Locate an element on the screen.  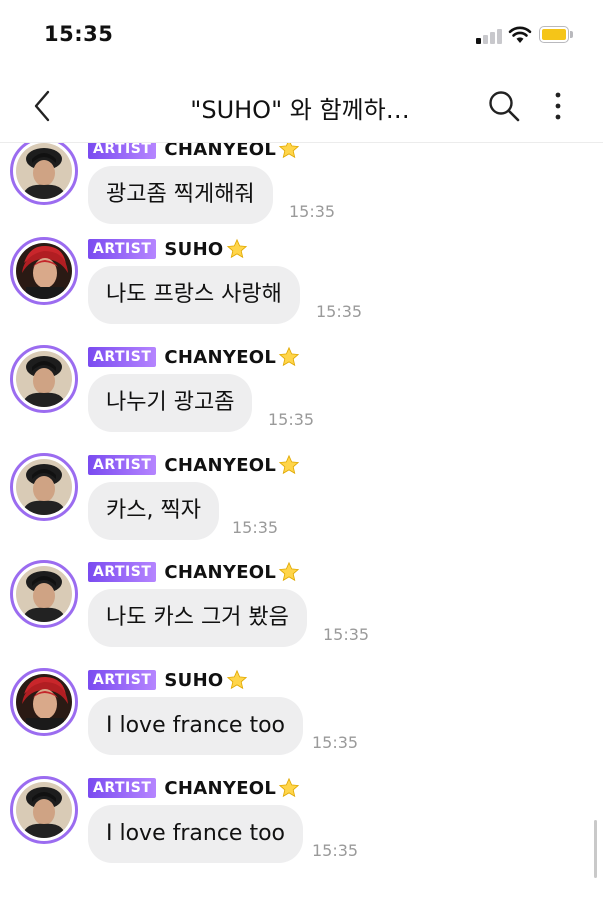
message-bubble: 나누기 광고좀 is located at coordinates (170, 403).